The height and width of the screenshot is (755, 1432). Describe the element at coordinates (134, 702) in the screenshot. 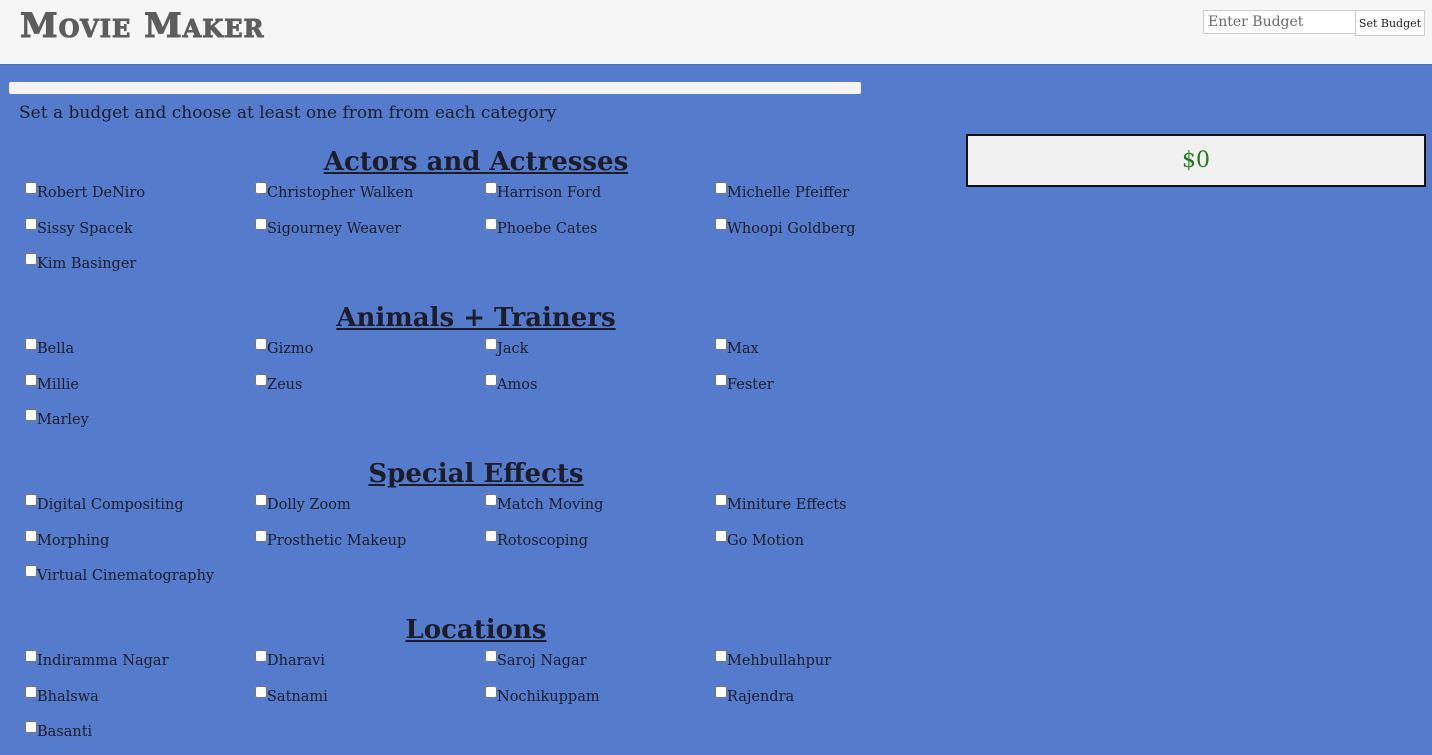

I see `option-item: Bhalswa` at that location.